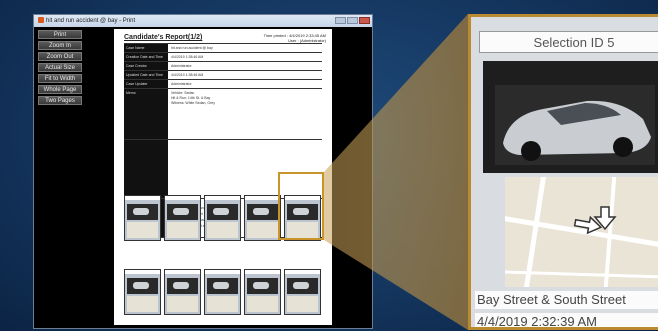 The height and width of the screenshot is (331, 658). Describe the element at coordinates (566, 320) in the screenshot. I see `selection-datetime: 4/4/2019 2:32:39 AM` at that location.